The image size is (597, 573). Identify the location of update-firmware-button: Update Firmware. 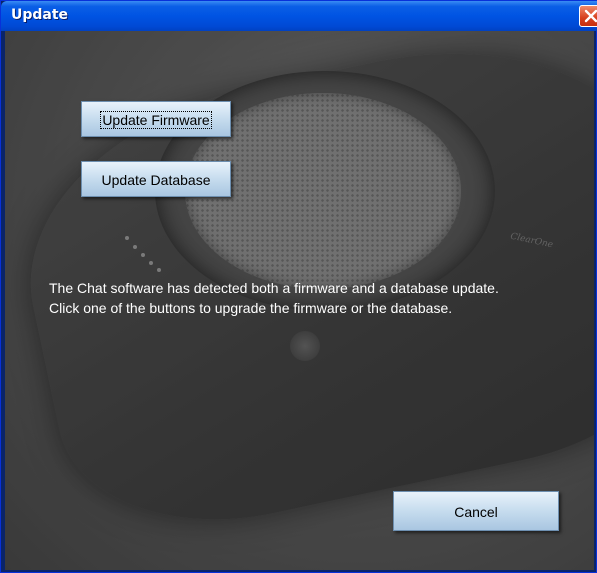
(156, 119).